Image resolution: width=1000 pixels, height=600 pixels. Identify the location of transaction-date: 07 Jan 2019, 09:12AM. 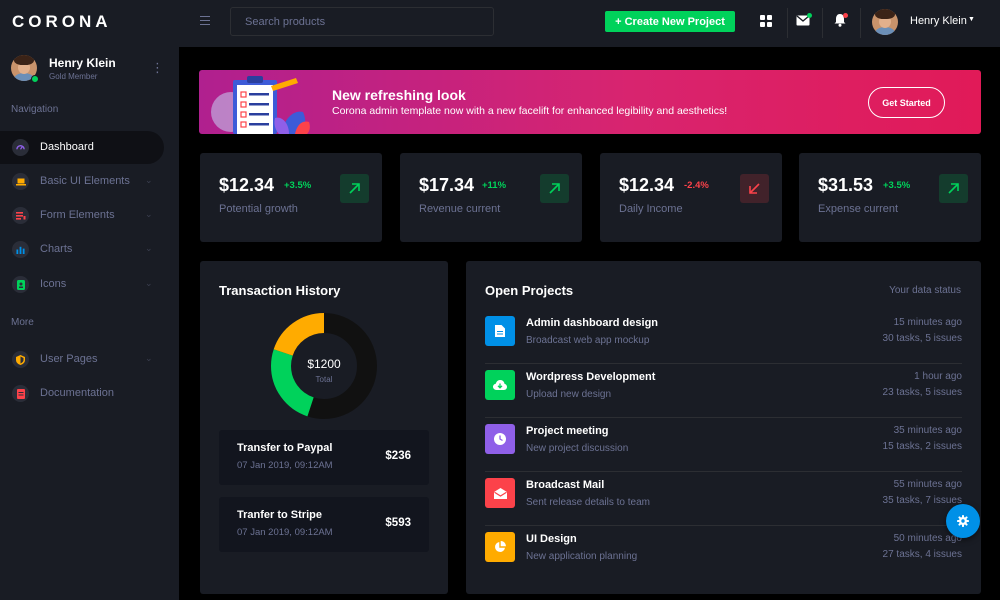
(285, 465).